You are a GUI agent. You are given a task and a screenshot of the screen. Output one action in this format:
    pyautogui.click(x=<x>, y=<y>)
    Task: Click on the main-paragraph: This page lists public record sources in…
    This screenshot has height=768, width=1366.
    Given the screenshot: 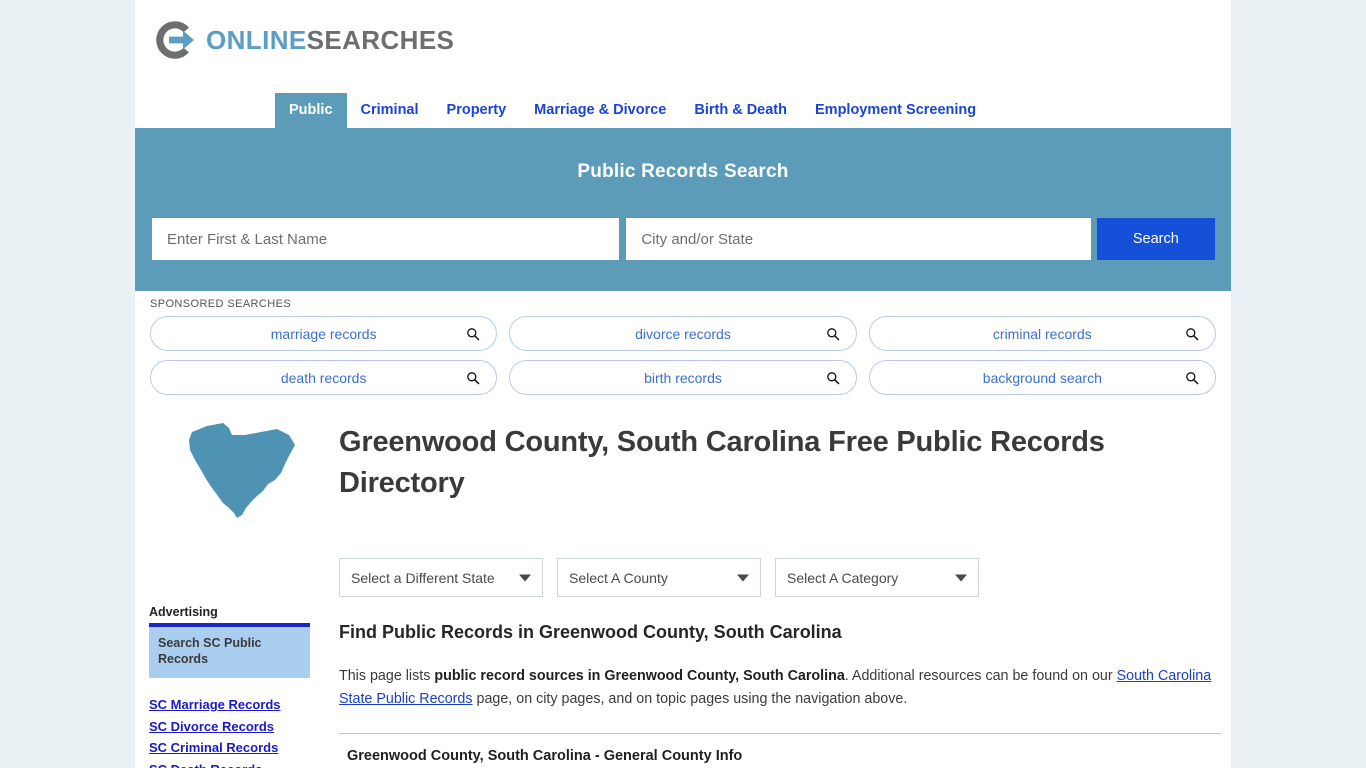 What is the action you would take?
    pyautogui.click(x=780, y=687)
    